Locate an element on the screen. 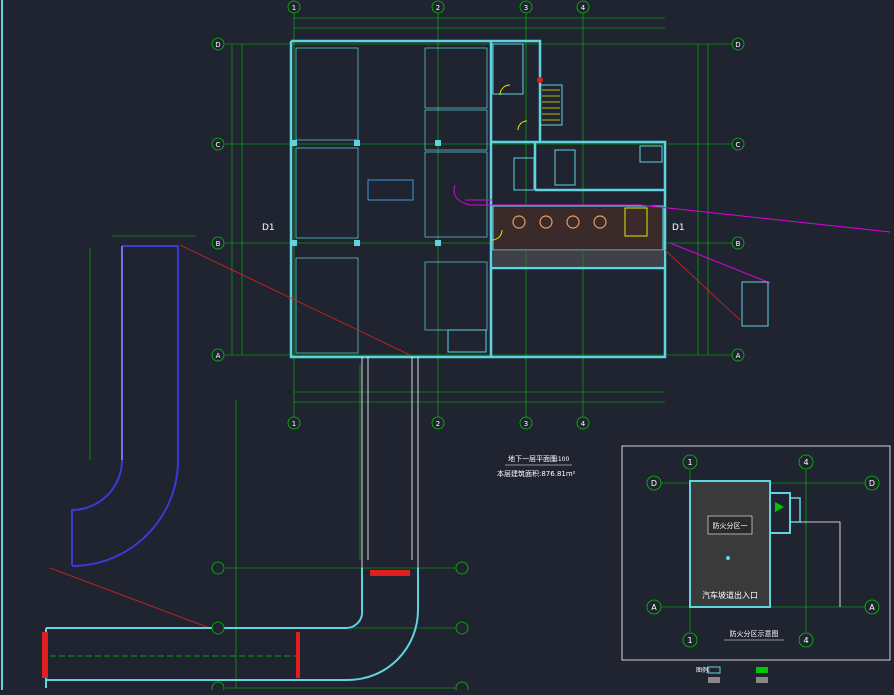 Image resolution: width=894 pixels, height=695 pixels. plan-title: 地下一层平面图 is located at coordinates (532, 458).